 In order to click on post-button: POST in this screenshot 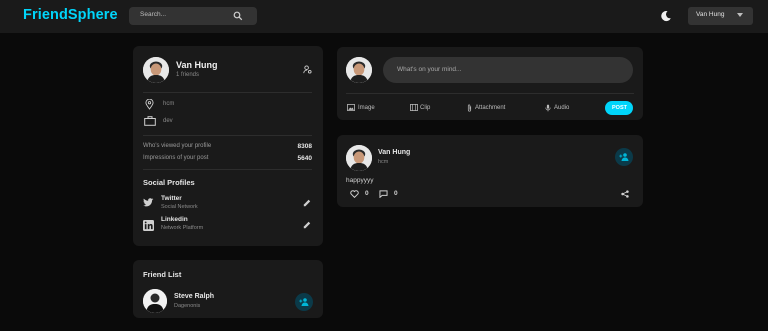, I will do `click(619, 108)`.